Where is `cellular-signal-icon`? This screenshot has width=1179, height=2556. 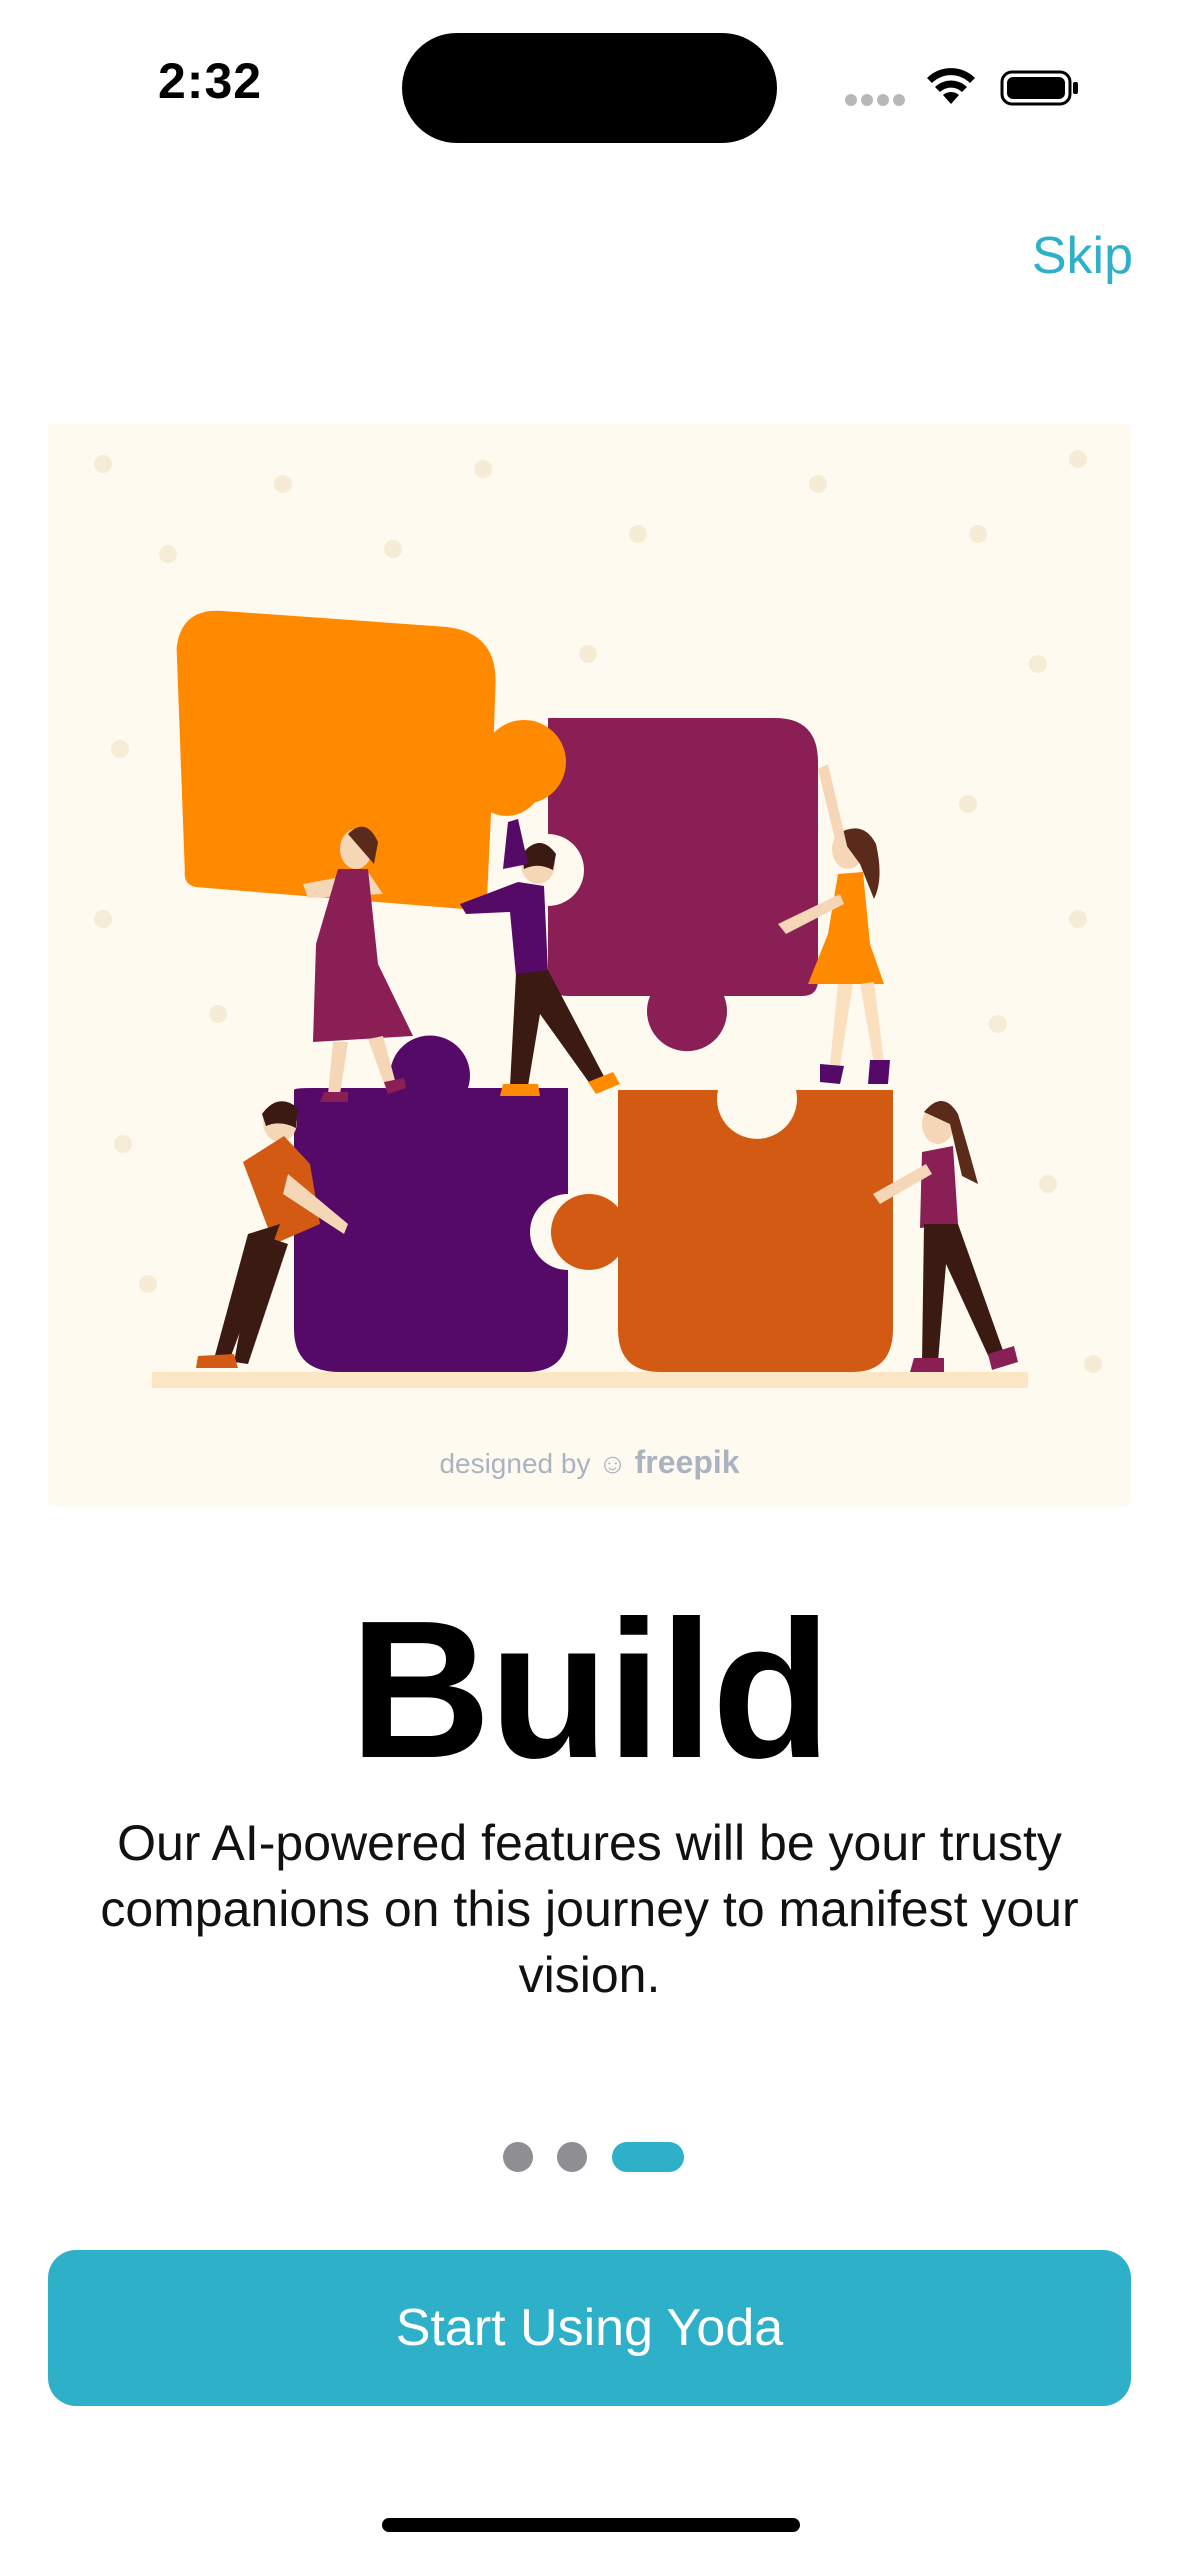
cellular-signal-icon is located at coordinates (875, 100).